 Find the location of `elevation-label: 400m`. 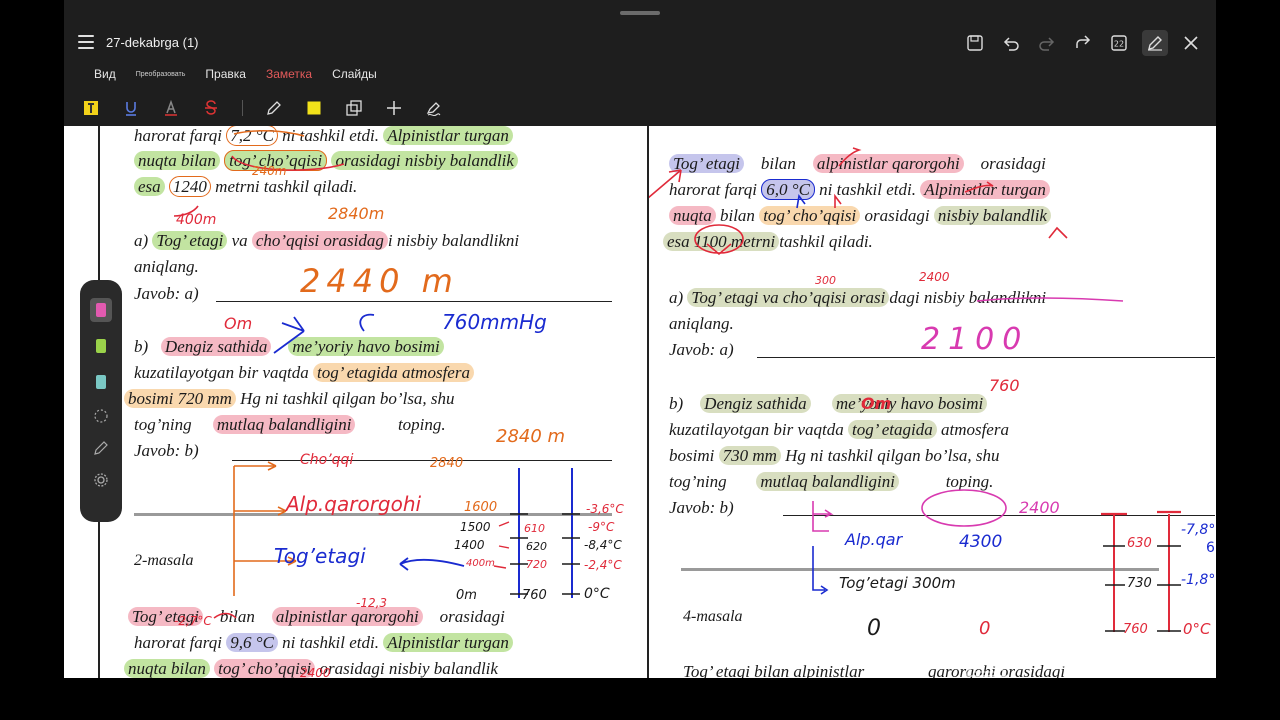

elevation-label: 400m is located at coordinates (480, 563).